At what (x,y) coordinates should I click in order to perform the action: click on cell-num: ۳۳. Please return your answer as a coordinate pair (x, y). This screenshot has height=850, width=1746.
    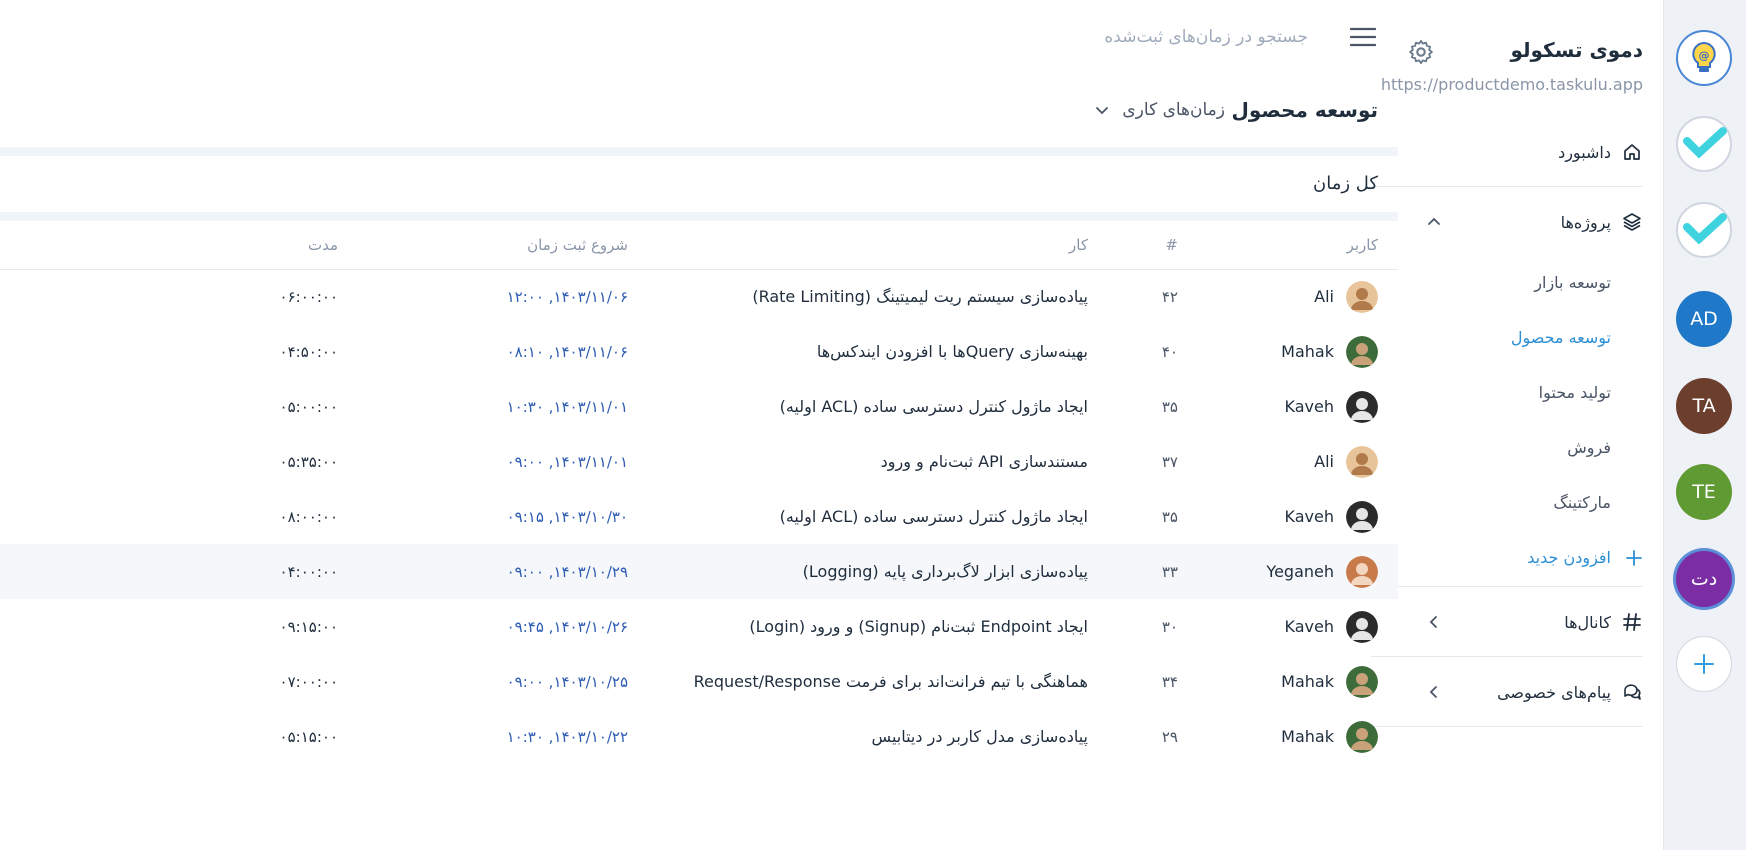
    Looking at the image, I should click on (1153, 571).